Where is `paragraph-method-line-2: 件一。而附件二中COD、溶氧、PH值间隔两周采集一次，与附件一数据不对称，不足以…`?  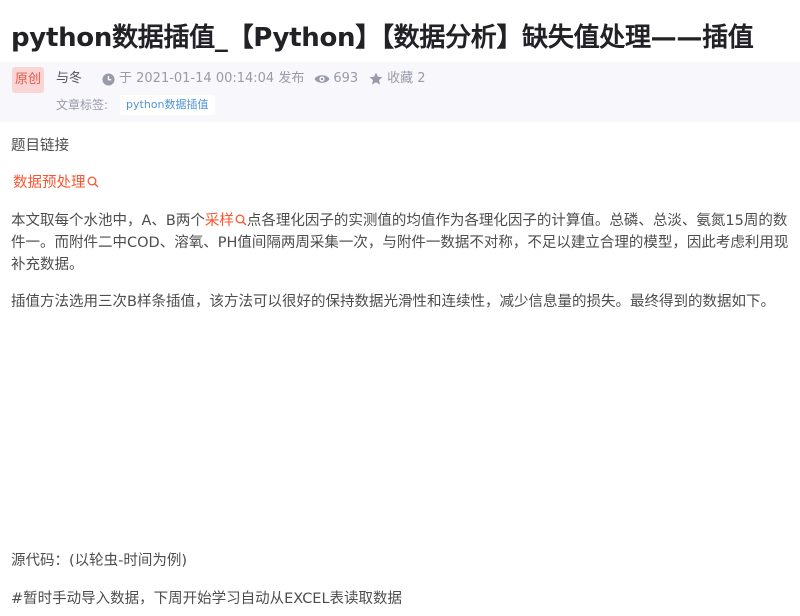
paragraph-method-line-2: 件一。而附件二中COD、溶氧、PH值间隔两周采集一次，与附件一数据不对称，不足以… is located at coordinates (400, 243).